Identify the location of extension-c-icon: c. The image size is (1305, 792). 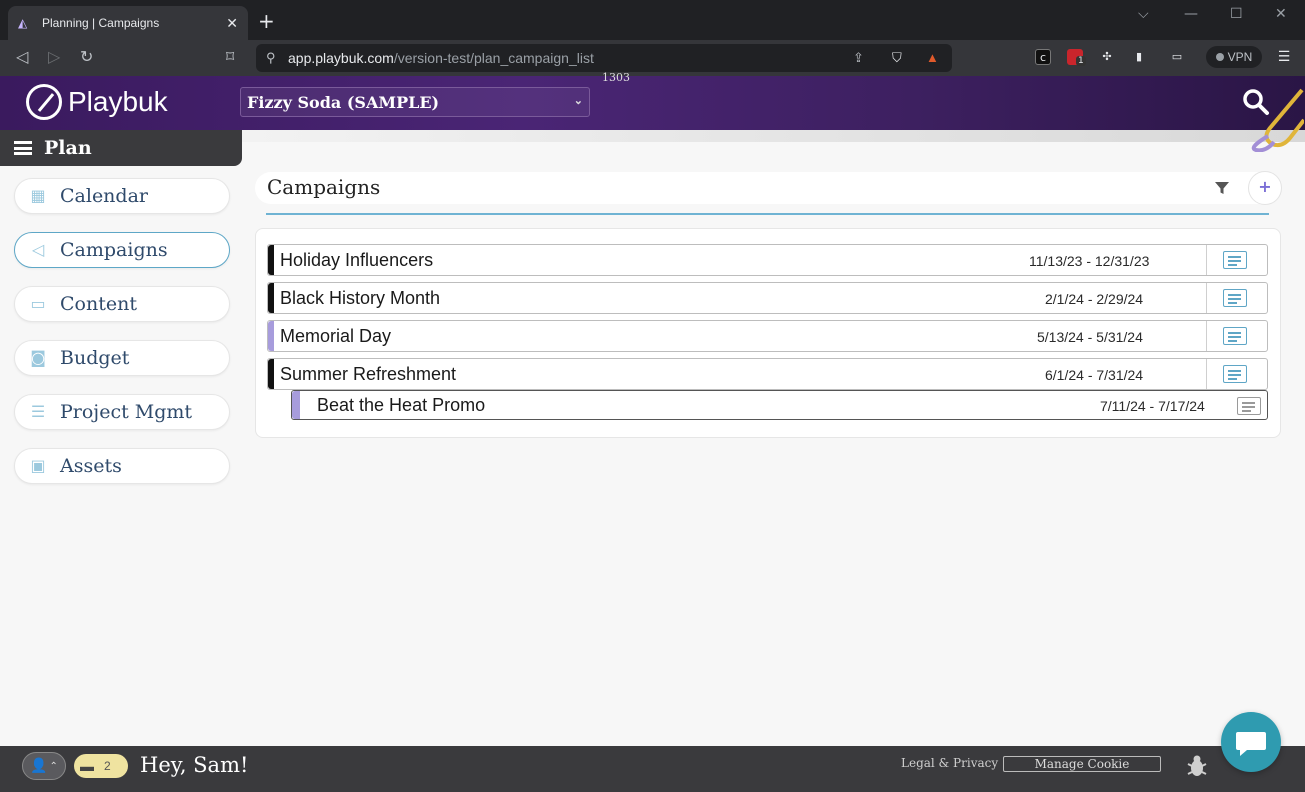
(1043, 57).